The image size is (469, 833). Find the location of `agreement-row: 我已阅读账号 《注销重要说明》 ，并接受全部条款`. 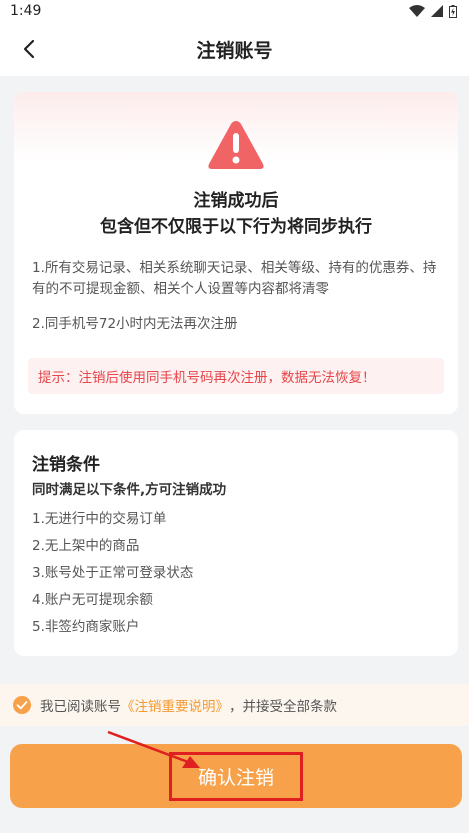

agreement-row: 我已阅读账号 《注销重要说明》 ，并接受全部条款 is located at coordinates (234, 705).